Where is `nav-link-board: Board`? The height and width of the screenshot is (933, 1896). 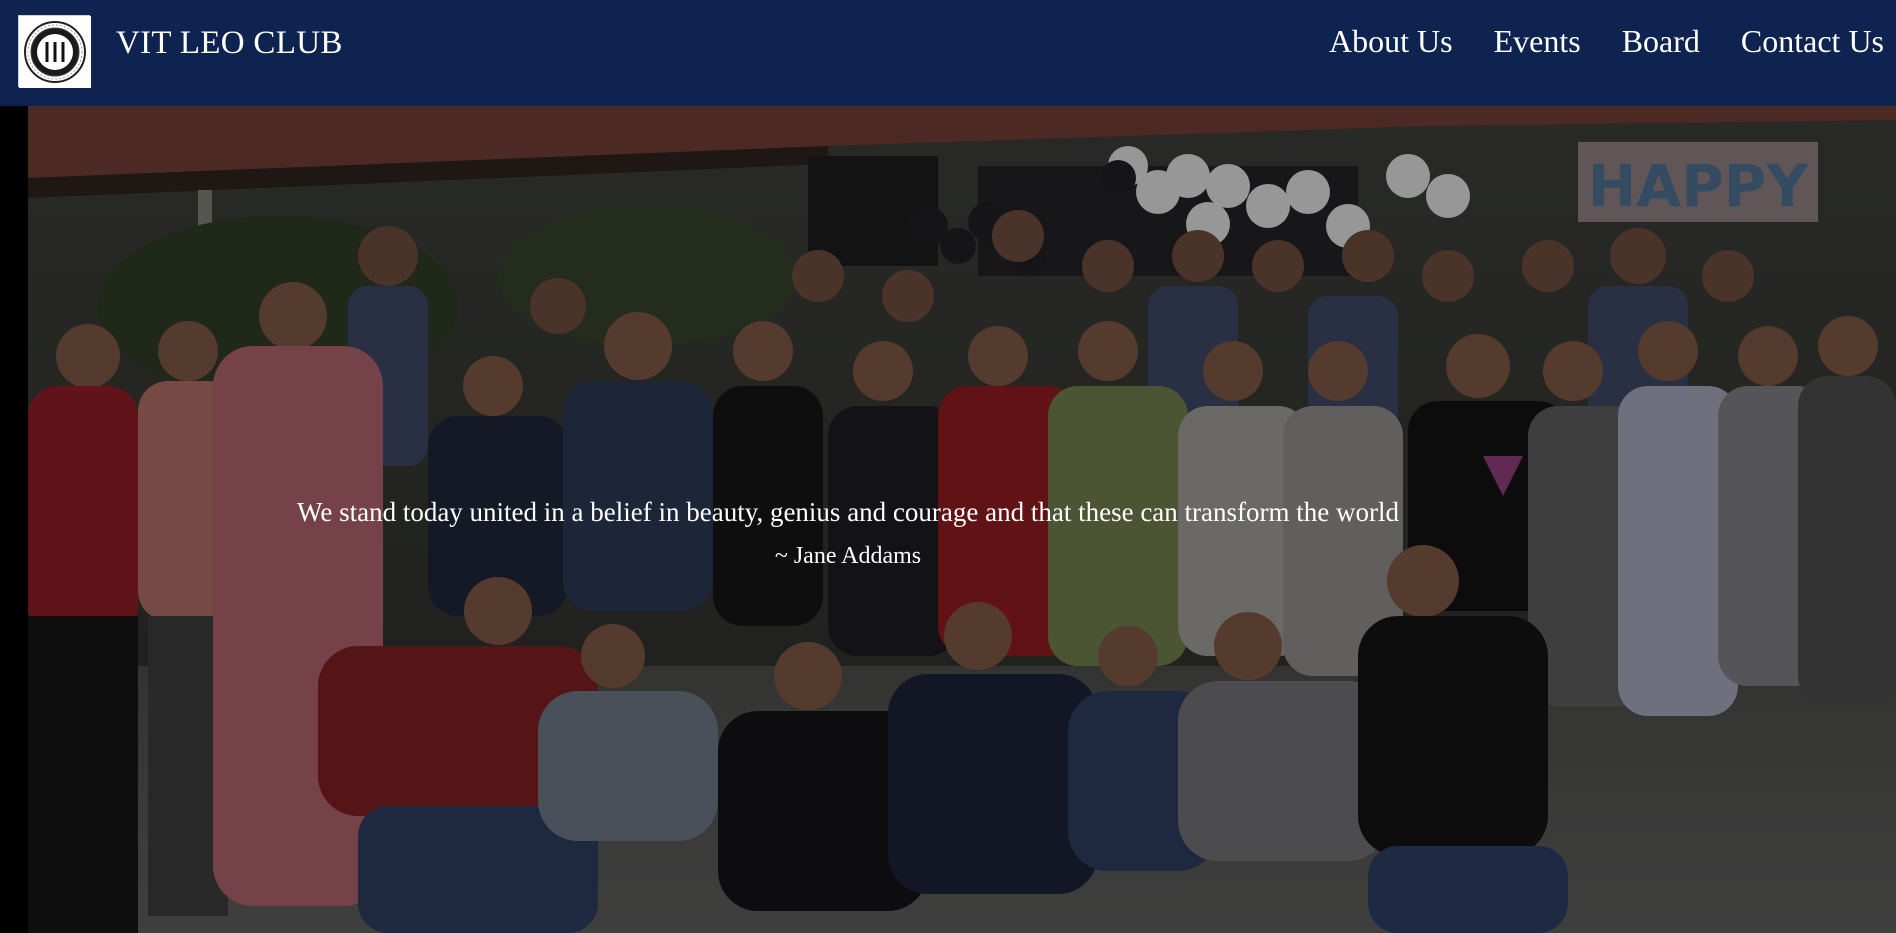 nav-link-board: Board is located at coordinates (1661, 41).